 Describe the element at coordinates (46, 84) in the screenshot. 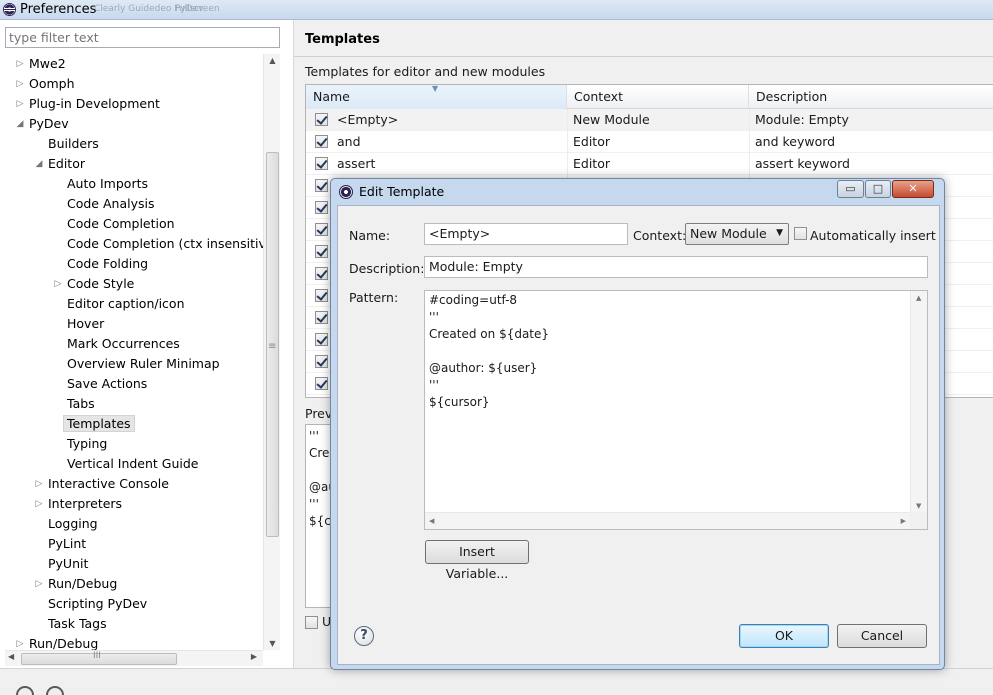

I see `tree-item: ▷ Oomph` at that location.